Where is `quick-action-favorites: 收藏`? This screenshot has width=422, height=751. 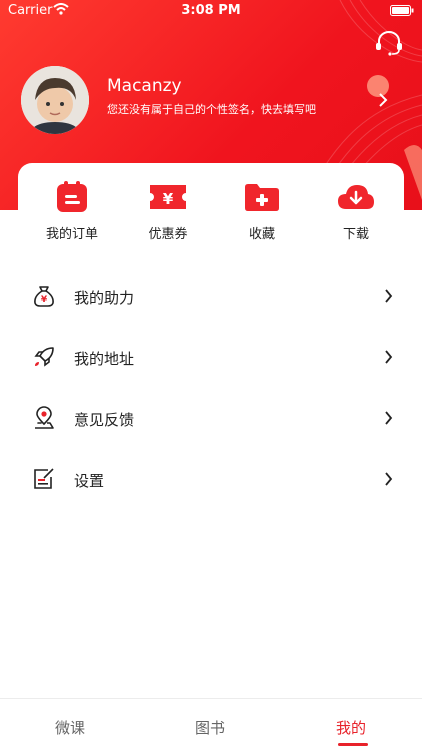 quick-action-favorites: 收藏 is located at coordinates (262, 211).